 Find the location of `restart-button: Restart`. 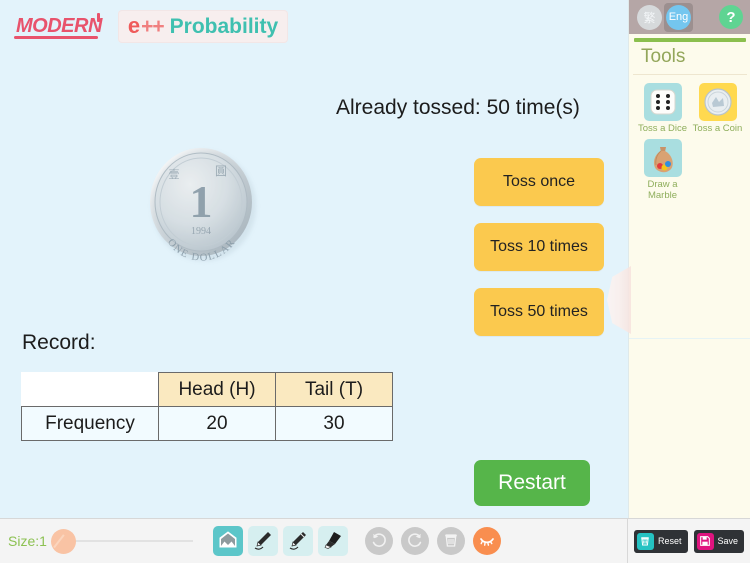

restart-button: Restart is located at coordinates (532, 483).